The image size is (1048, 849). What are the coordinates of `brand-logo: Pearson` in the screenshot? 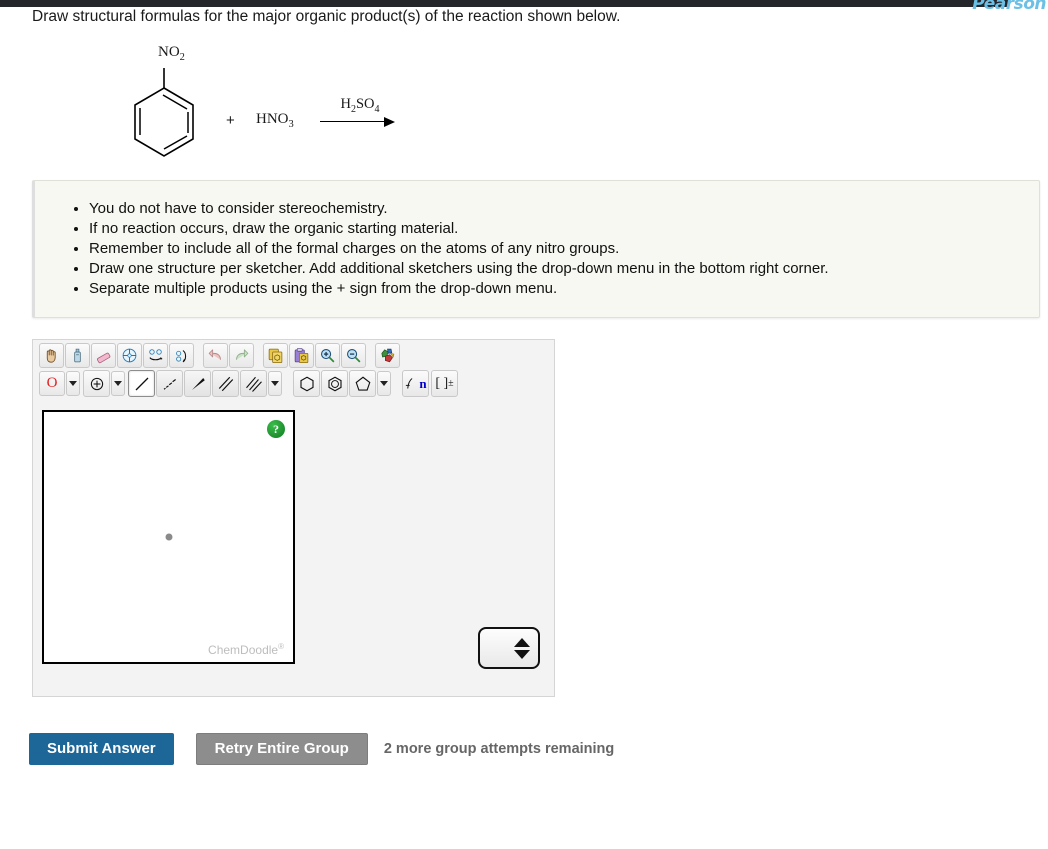 It's located at (1009, 5).